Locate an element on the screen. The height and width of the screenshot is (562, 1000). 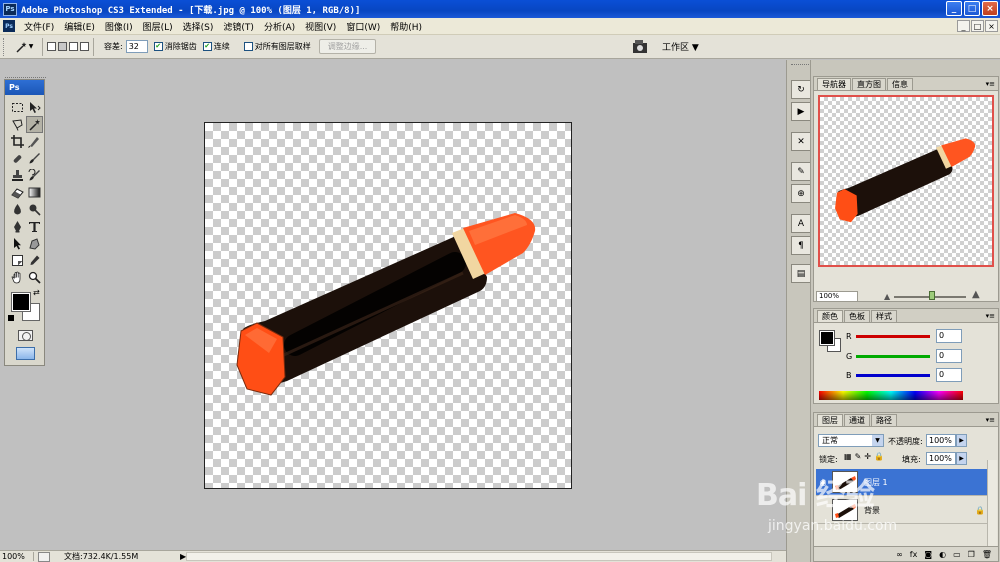
path-selection-tool-icon is located at coordinates (17, 243).